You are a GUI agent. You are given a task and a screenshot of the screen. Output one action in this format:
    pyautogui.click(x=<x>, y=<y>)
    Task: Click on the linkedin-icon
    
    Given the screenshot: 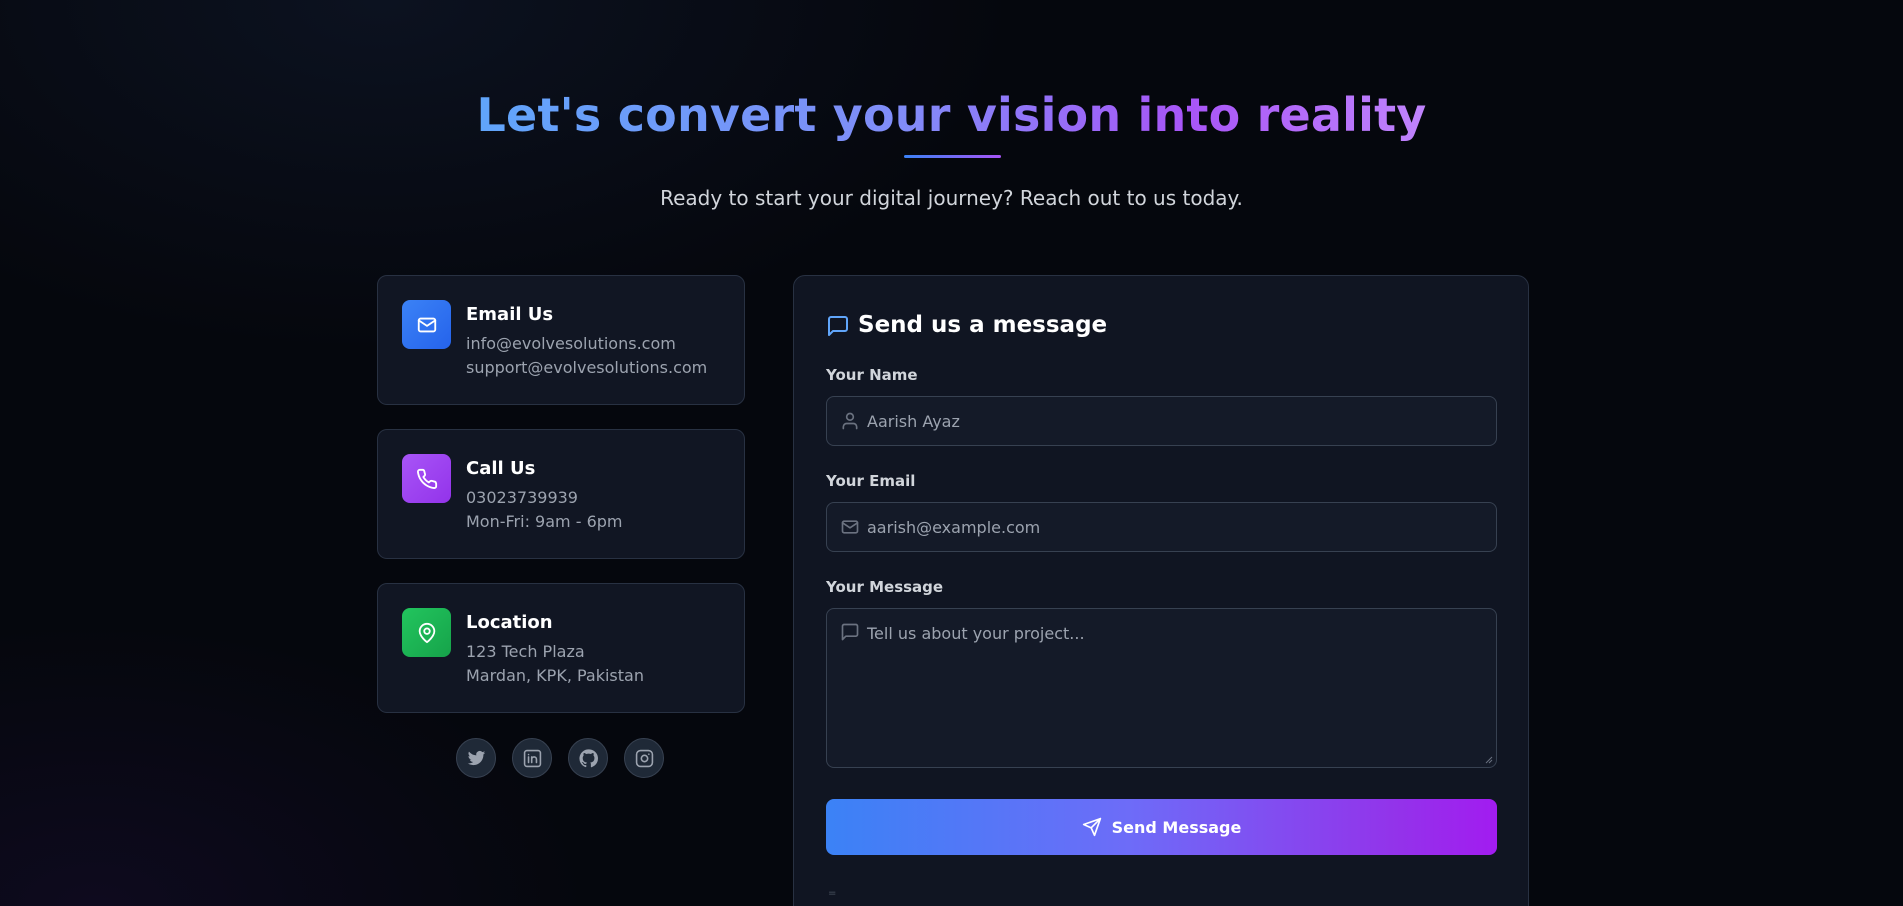 What is the action you would take?
    pyautogui.click(x=532, y=758)
    